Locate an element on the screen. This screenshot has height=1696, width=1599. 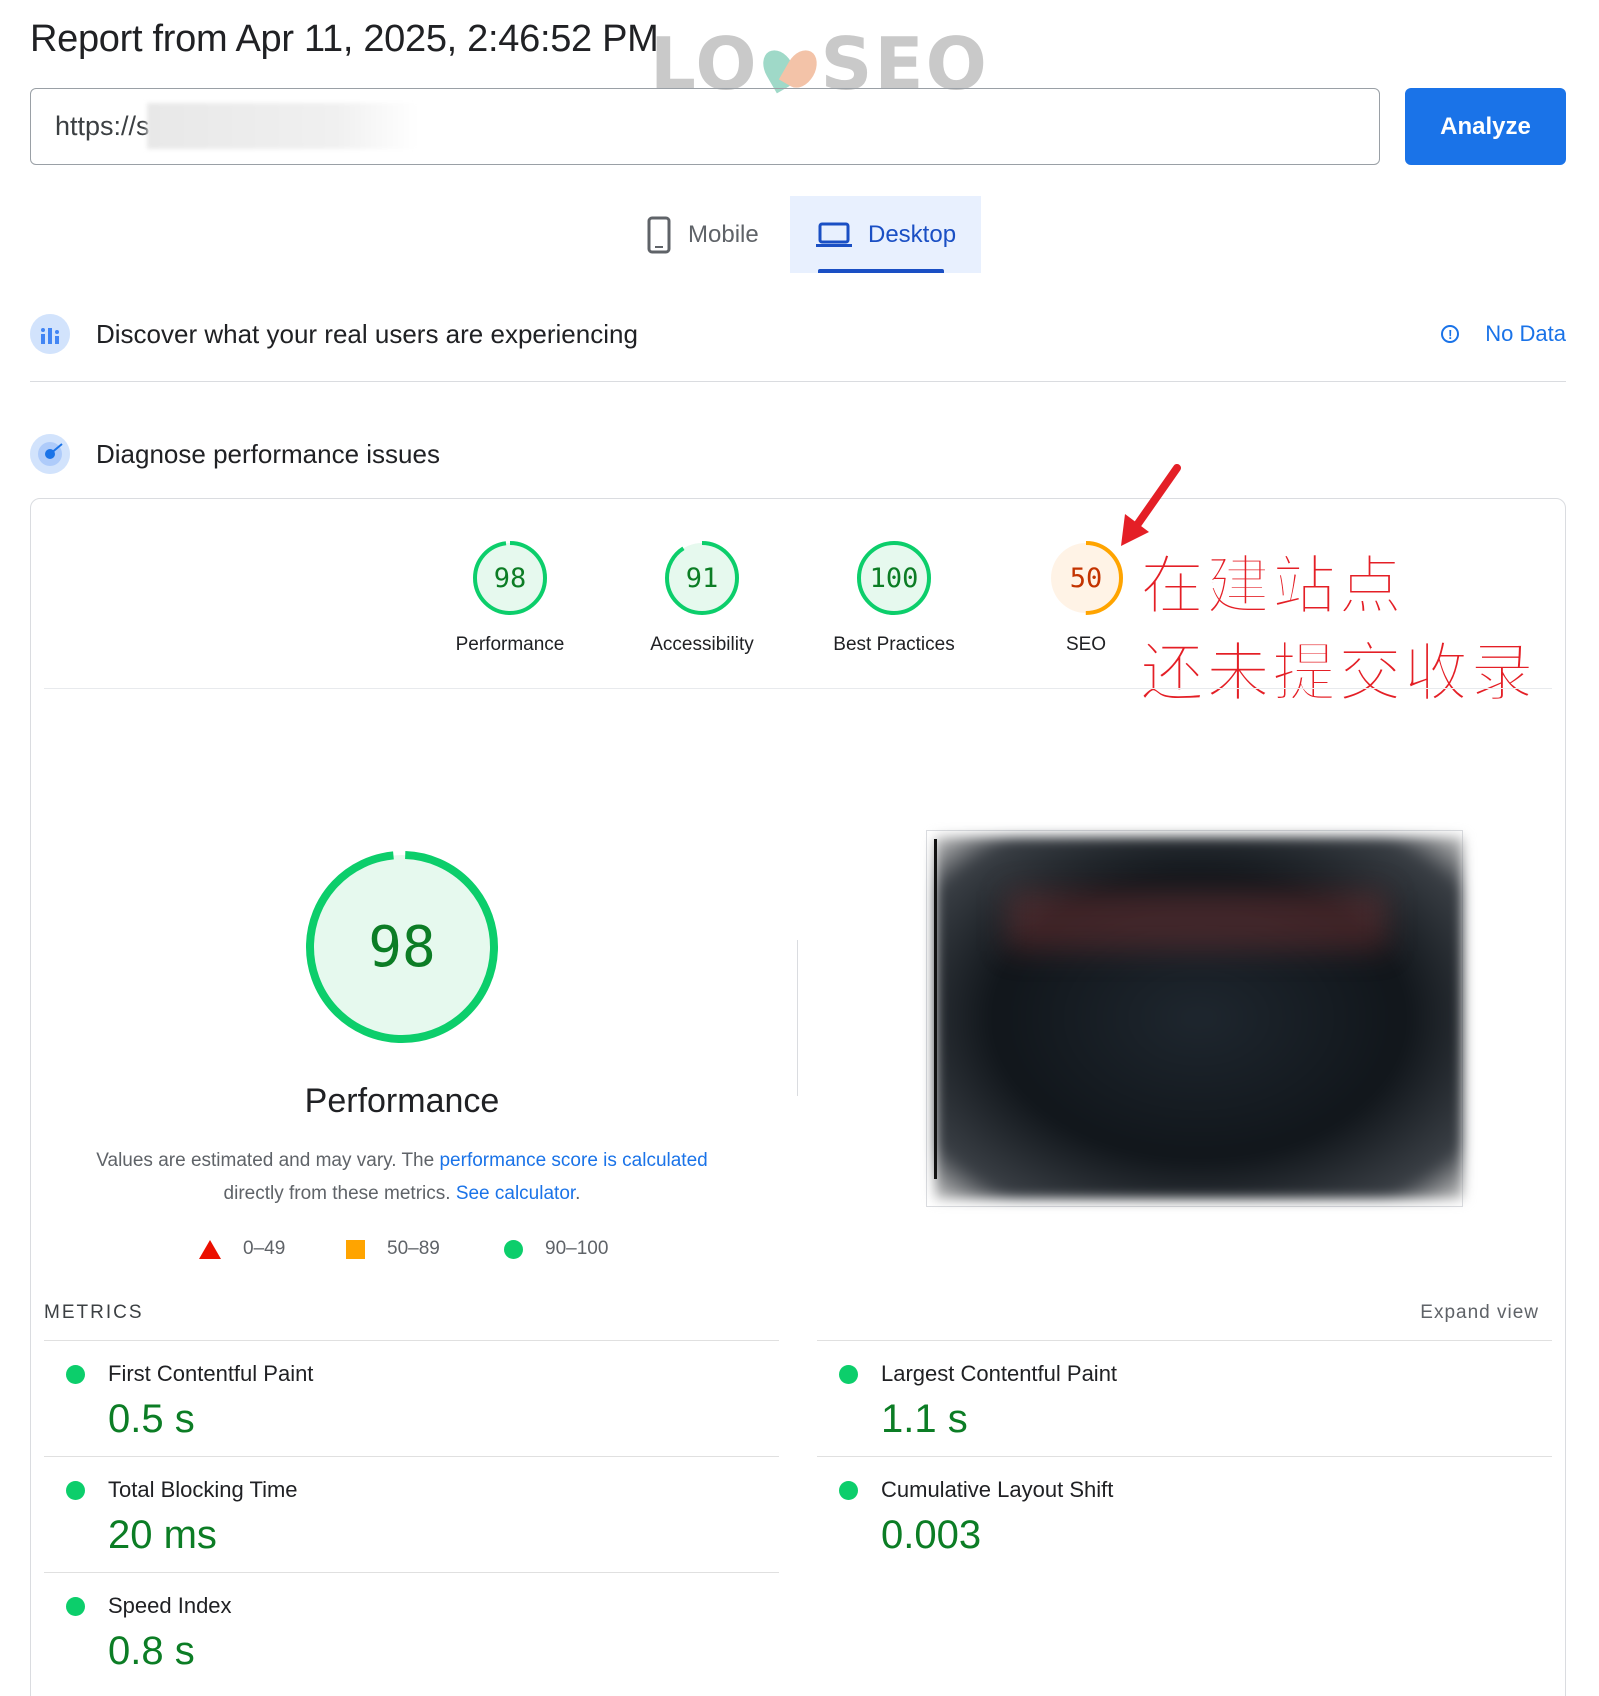
final-screenshot-thumbnail is located at coordinates (1194, 1018).